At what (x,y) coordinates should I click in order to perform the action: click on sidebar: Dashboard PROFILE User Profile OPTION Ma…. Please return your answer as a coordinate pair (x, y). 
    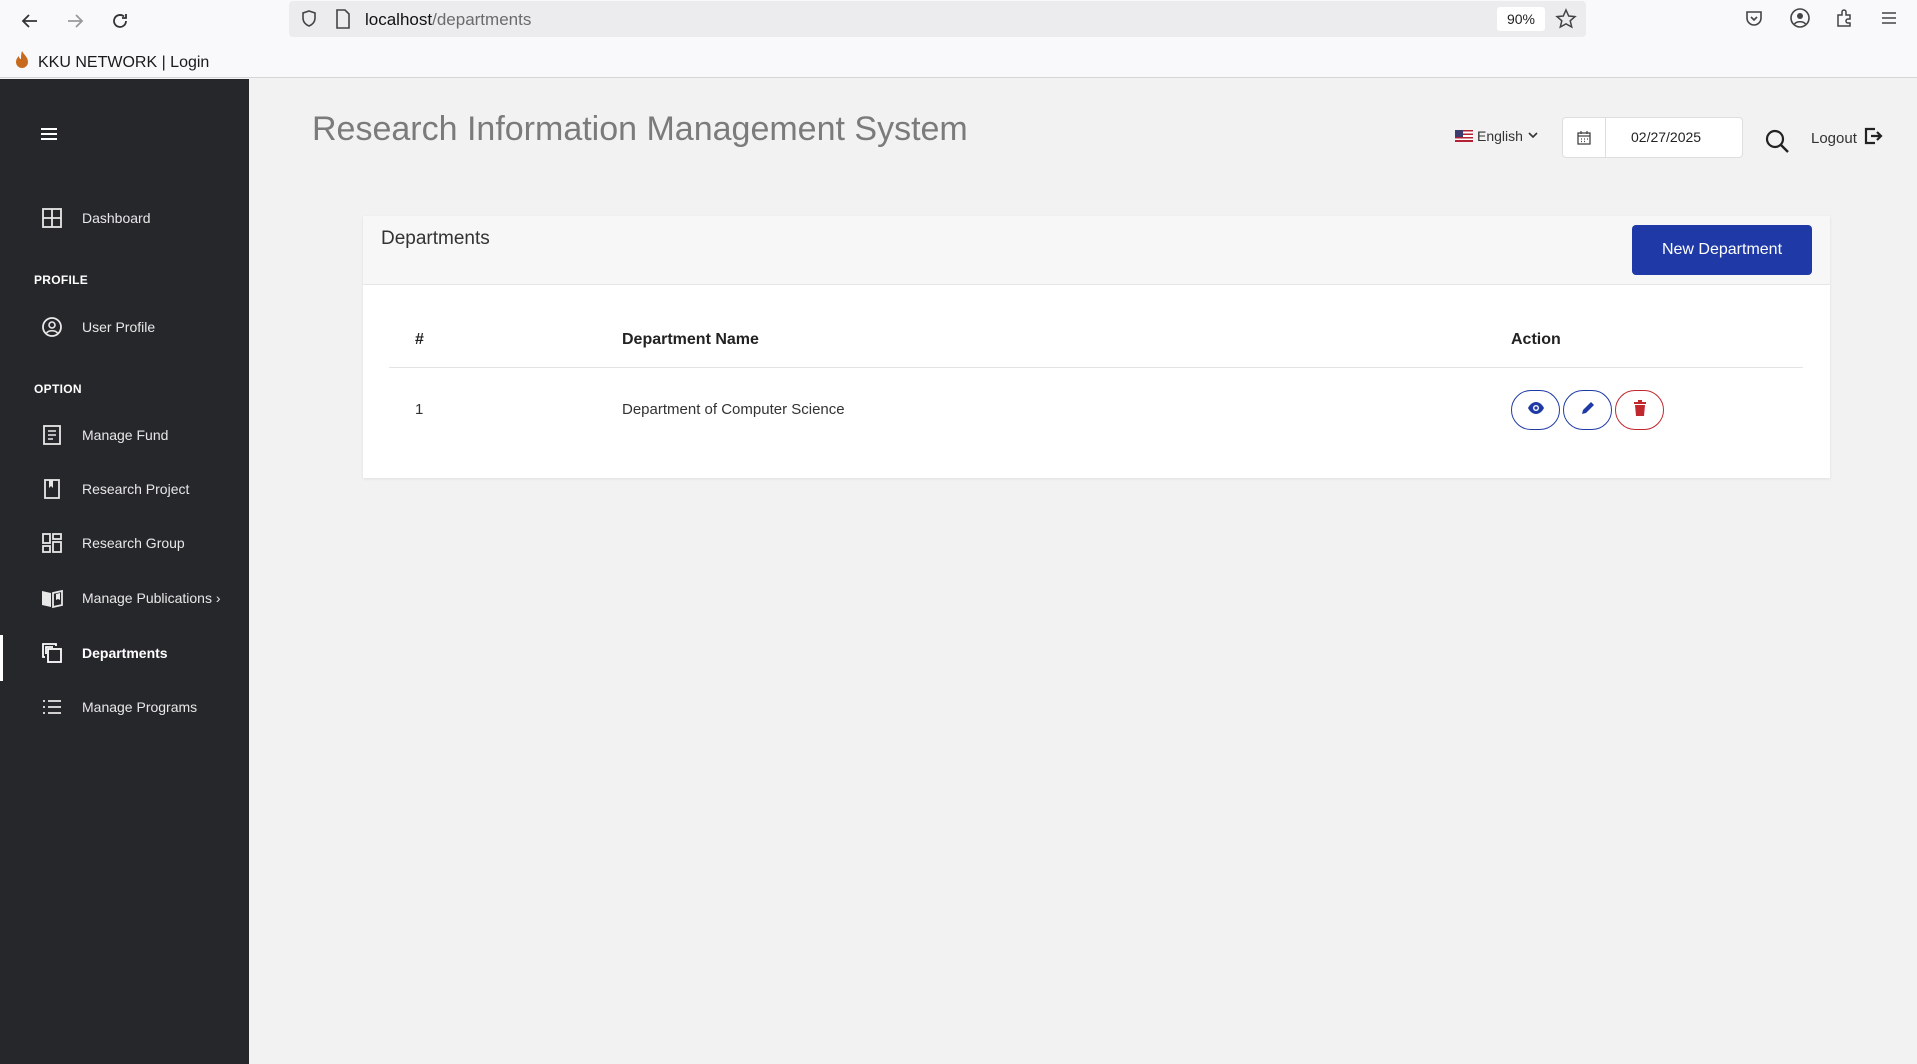
    Looking at the image, I should click on (124, 571).